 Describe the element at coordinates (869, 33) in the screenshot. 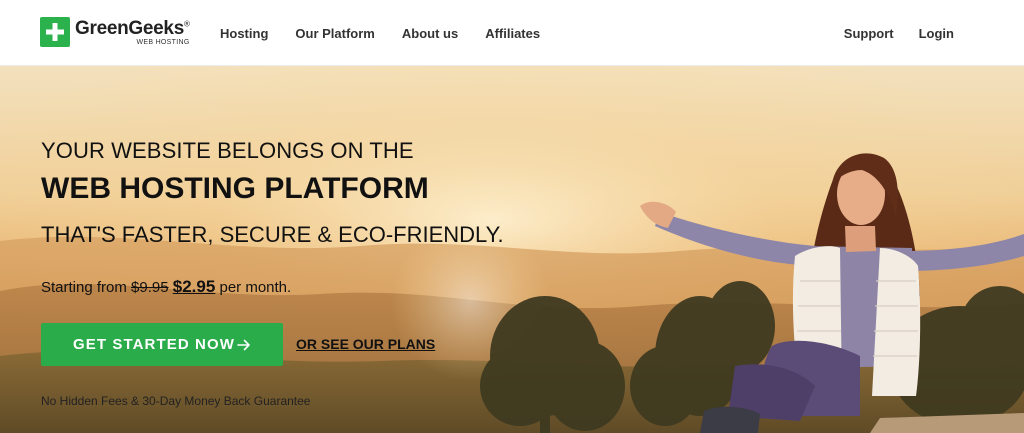

I see `nav-item-support: Support` at that location.